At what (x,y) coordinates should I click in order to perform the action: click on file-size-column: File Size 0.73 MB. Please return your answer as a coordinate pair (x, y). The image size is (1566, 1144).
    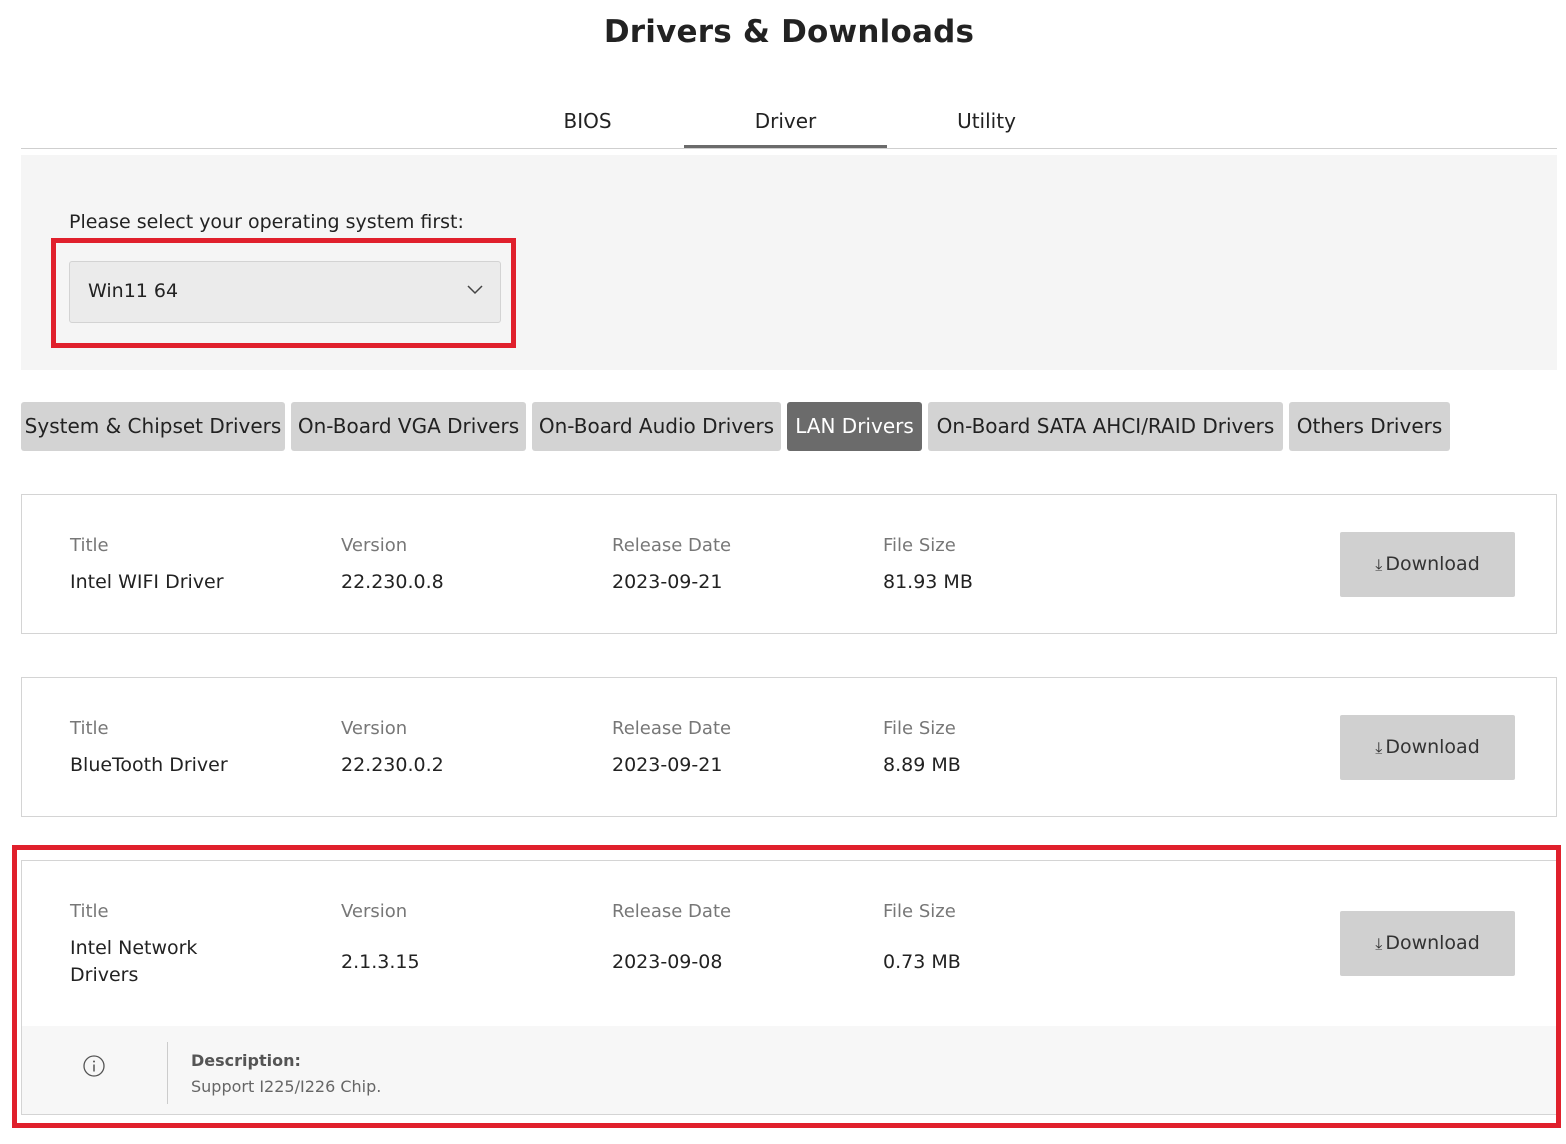
    Looking at the image, I should click on (922, 938).